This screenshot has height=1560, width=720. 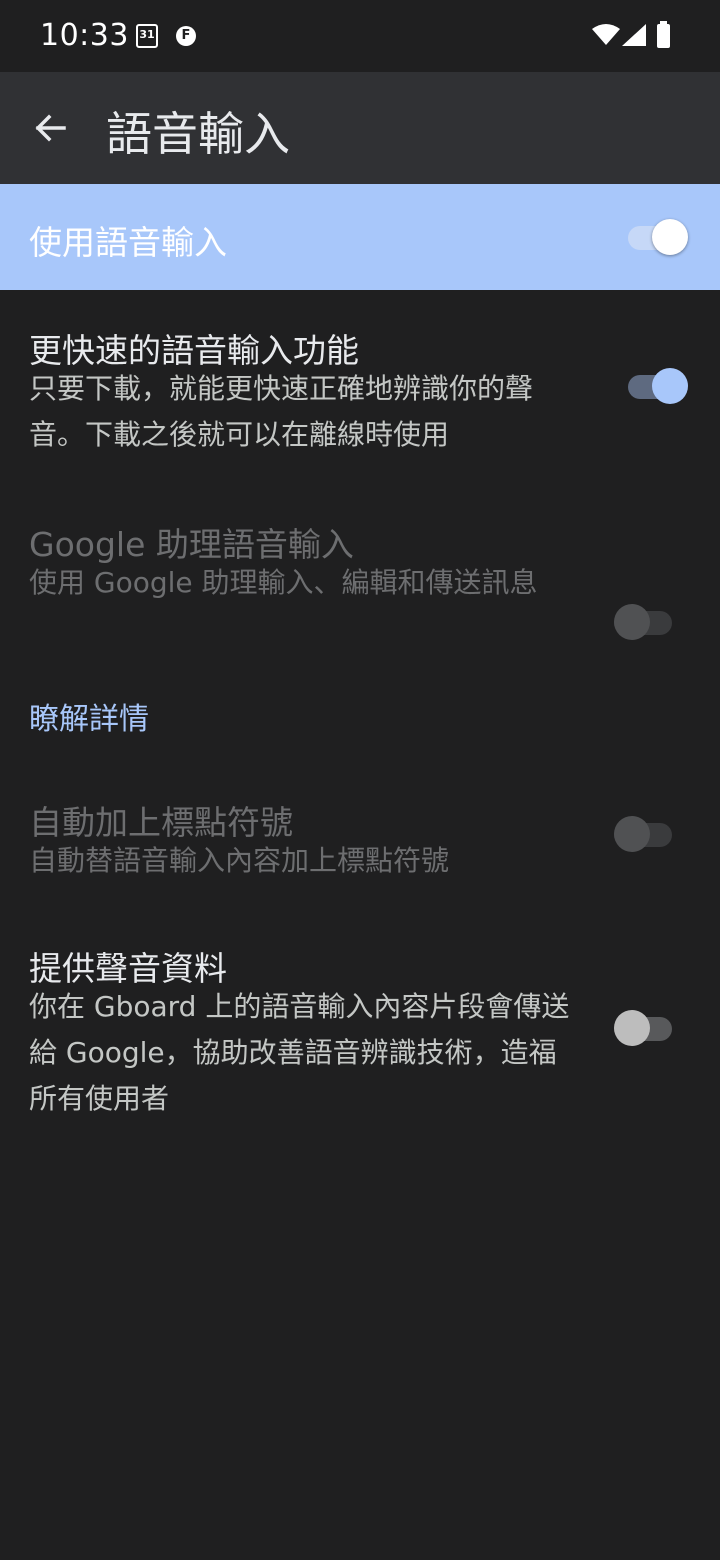 What do you see at coordinates (360, 237) in the screenshot?
I see `master-switch-row: 使用語音輸入` at bounding box center [360, 237].